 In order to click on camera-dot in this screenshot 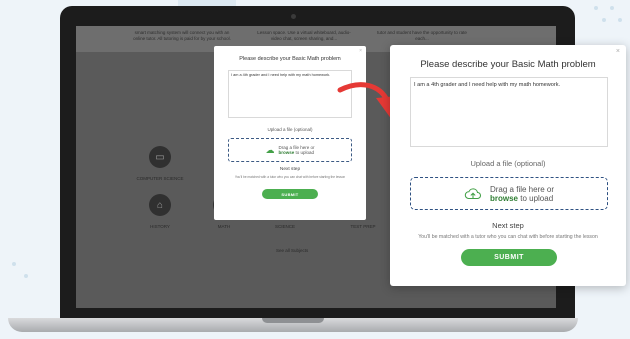, I will do `click(293, 16)`.